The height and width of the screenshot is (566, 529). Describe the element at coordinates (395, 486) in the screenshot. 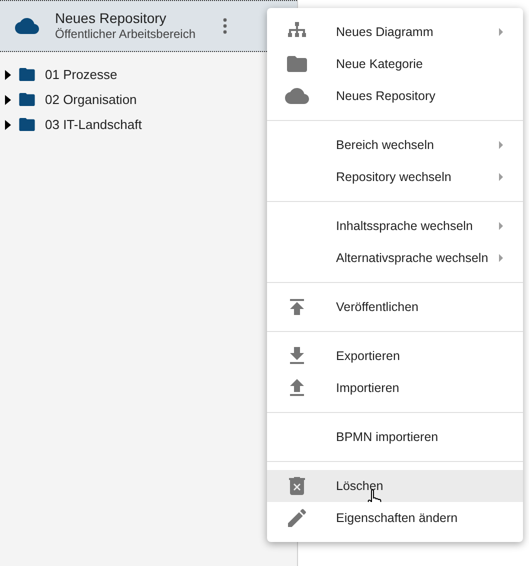

I see `menu-item: Löschen` at that location.